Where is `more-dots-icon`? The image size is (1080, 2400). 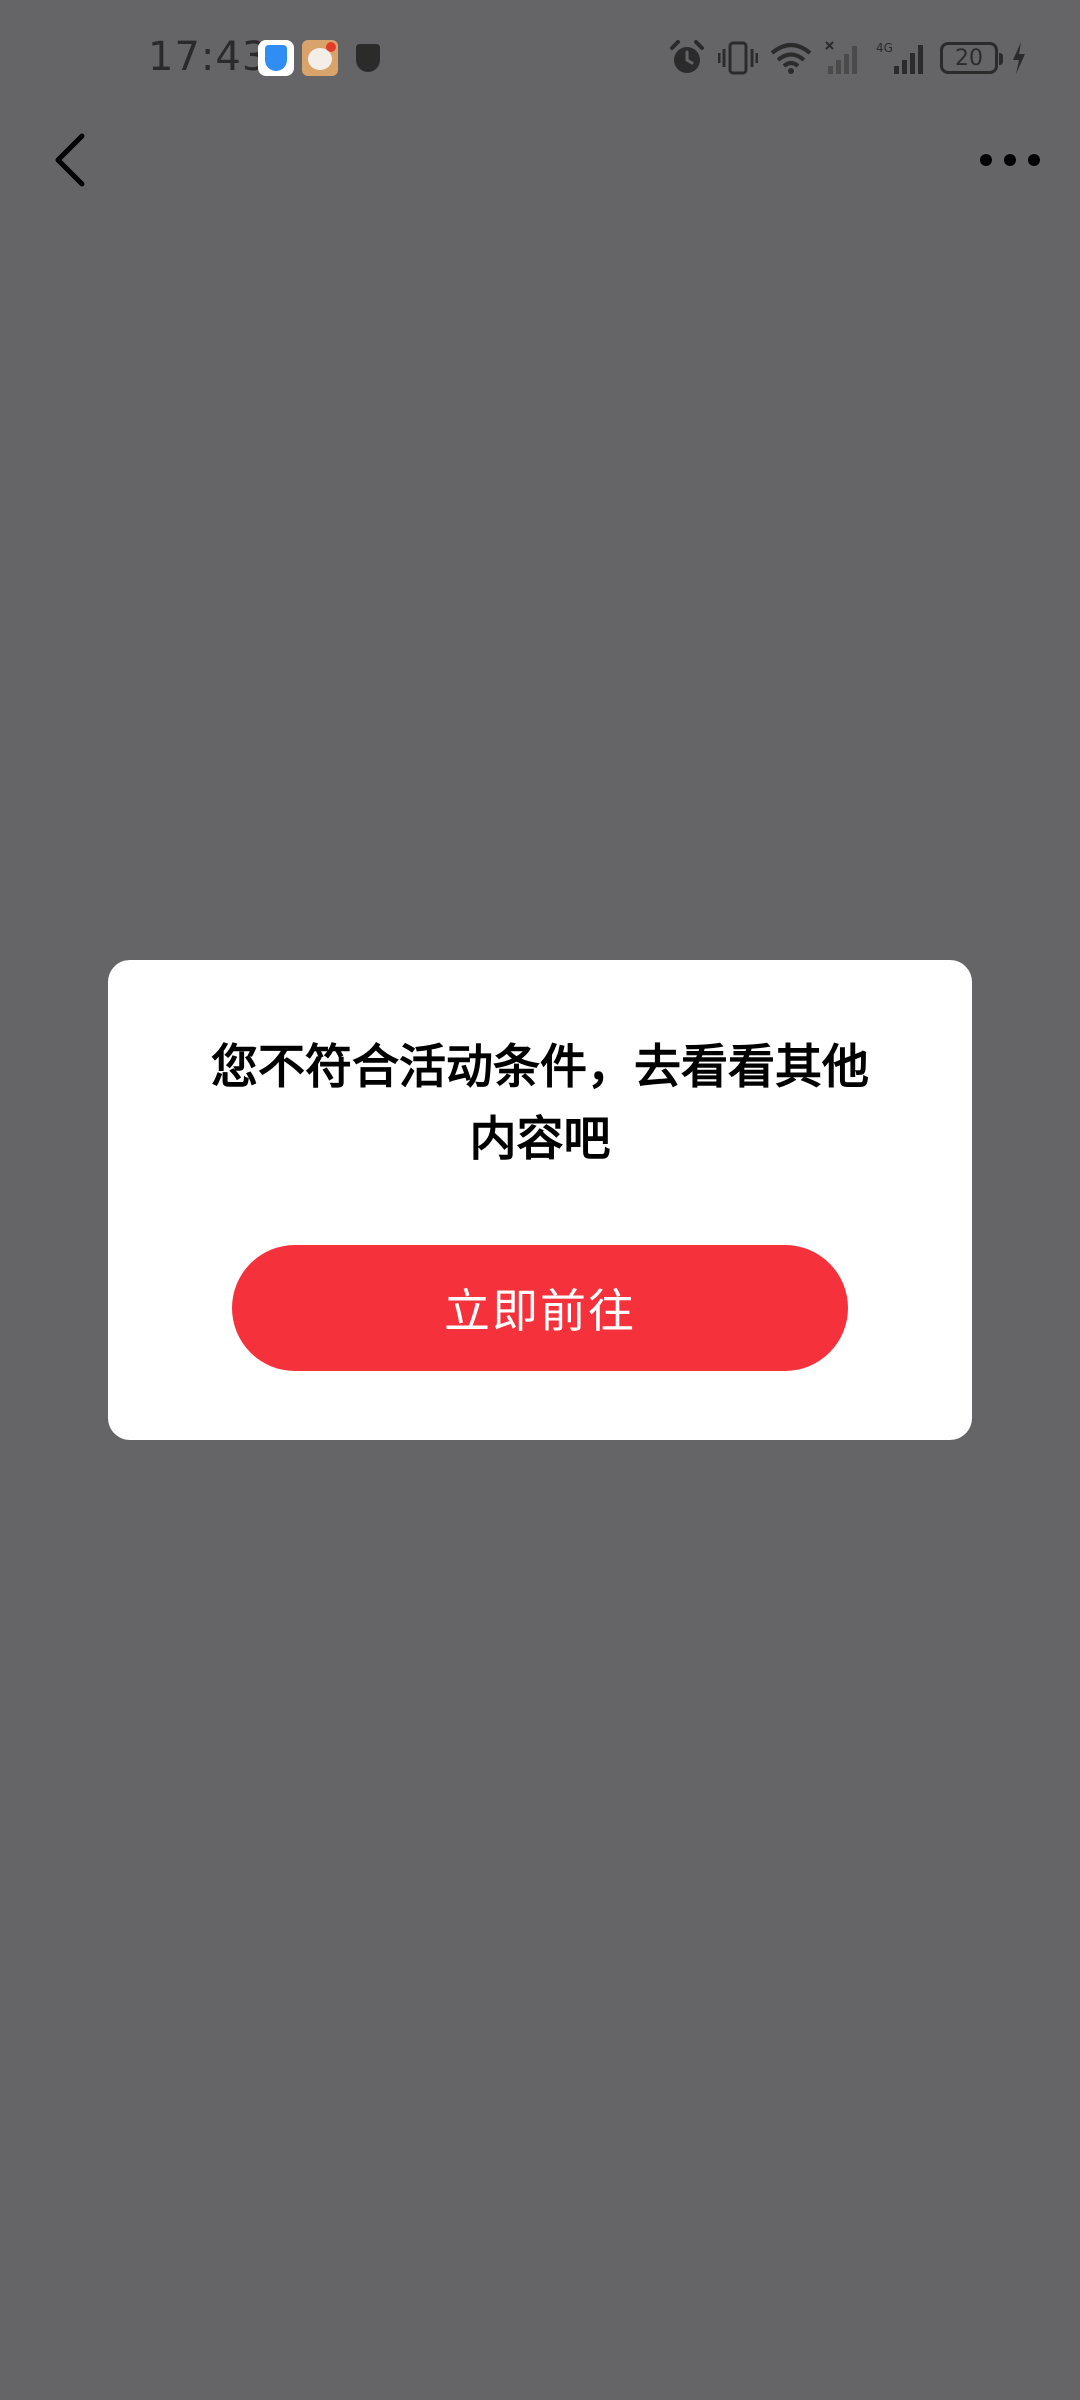 more-dots-icon is located at coordinates (1010, 160).